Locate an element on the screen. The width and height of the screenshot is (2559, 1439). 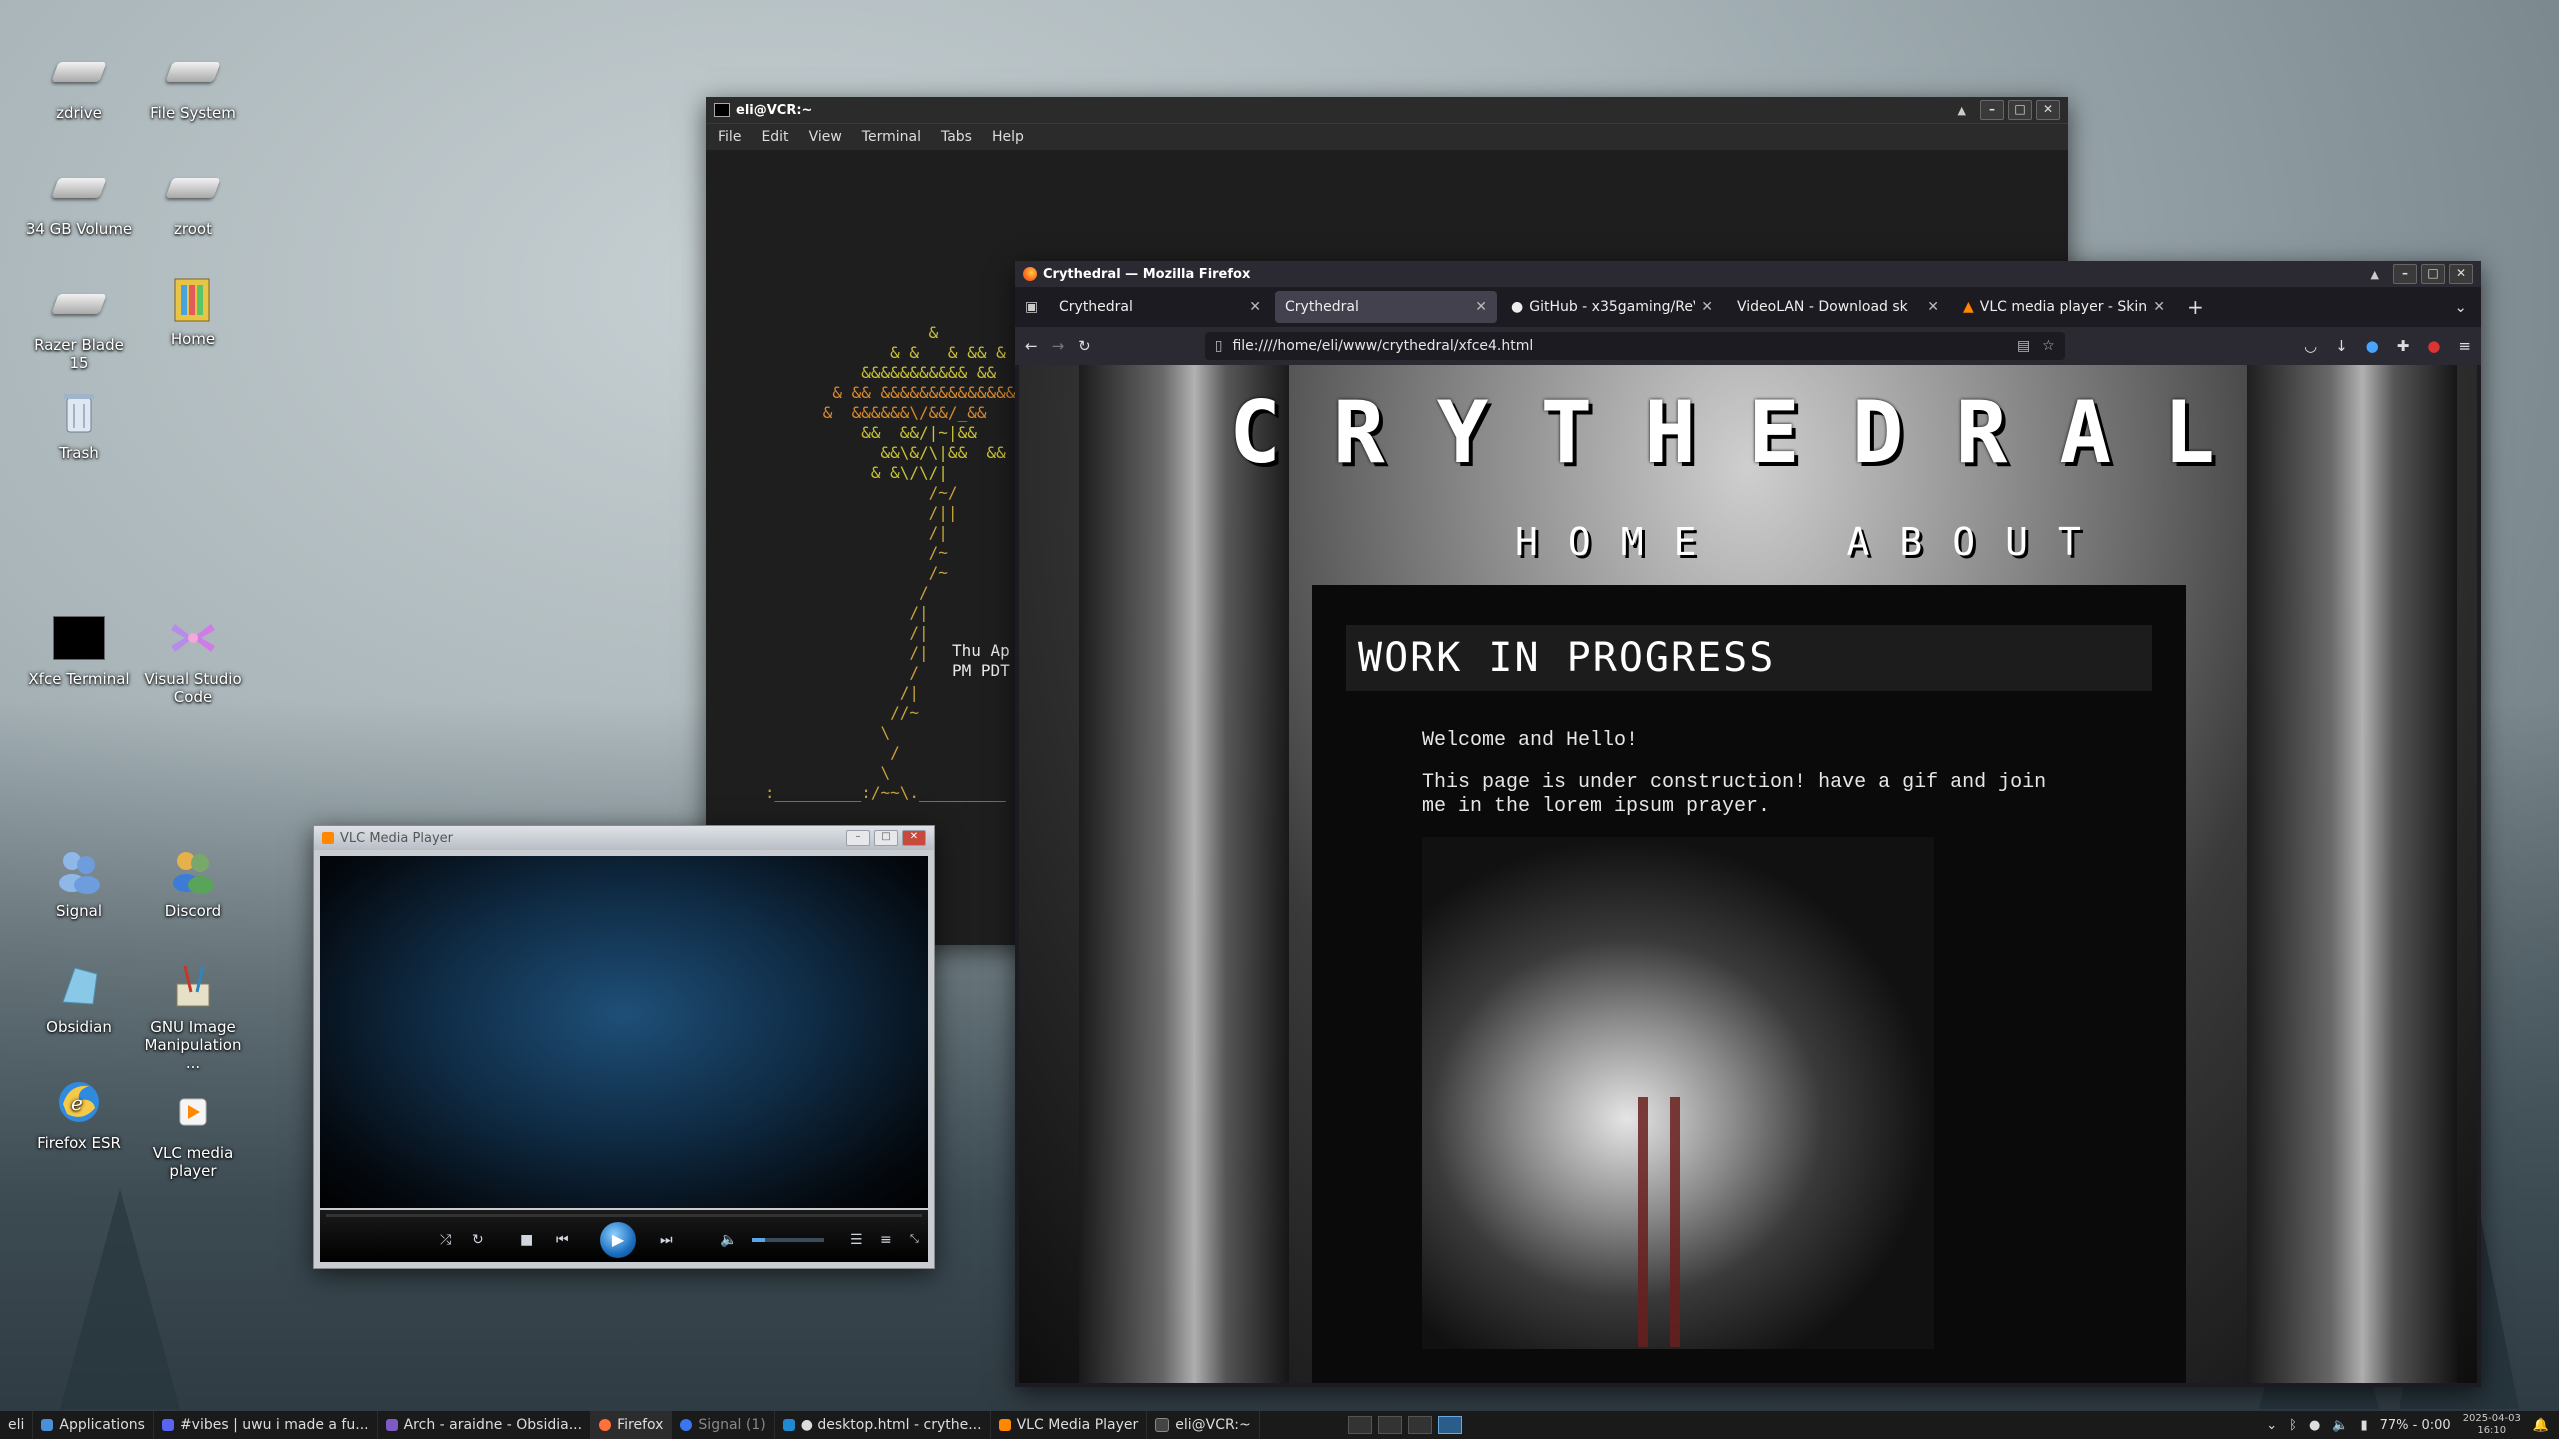
desktop-icon-discord: Discord is located at coordinates (193, 881).